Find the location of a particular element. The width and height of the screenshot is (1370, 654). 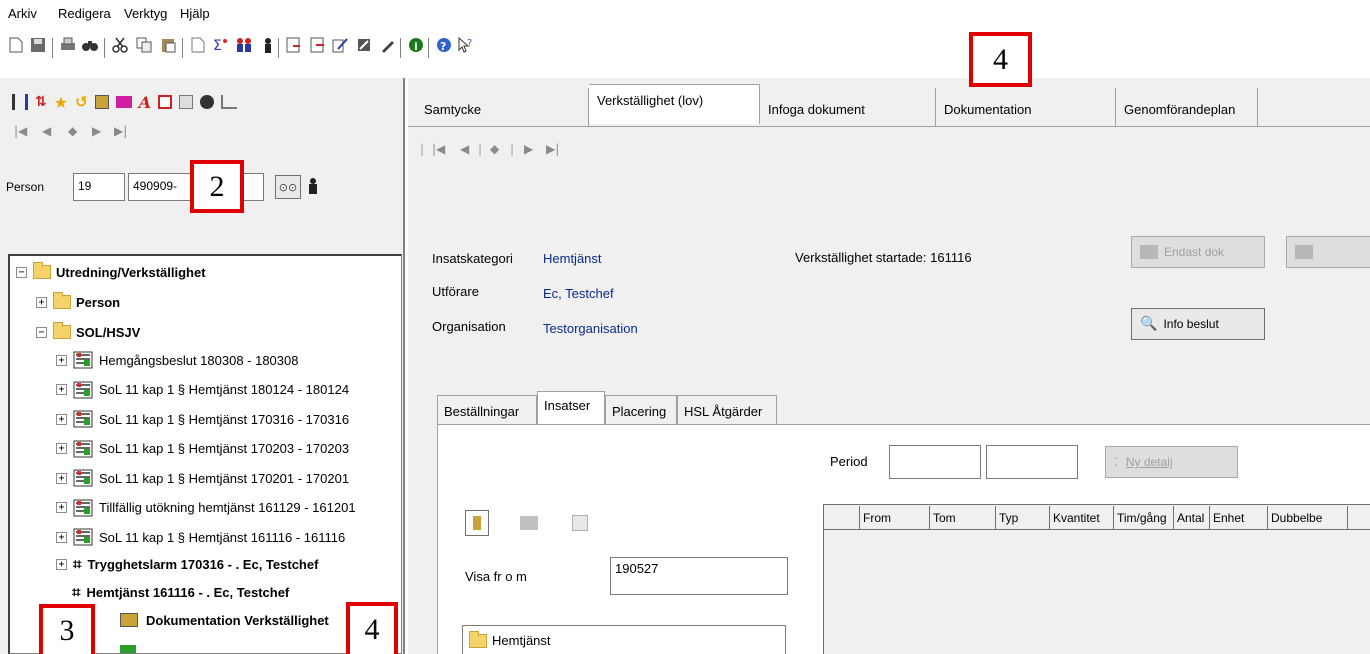

add-detail-icon: ⁚ is located at coordinates (1116, 462).